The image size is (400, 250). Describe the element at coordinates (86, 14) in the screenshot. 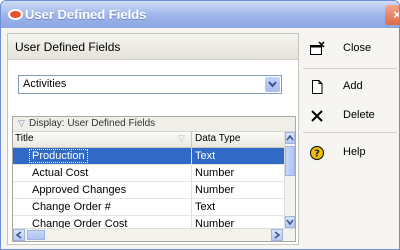

I see `window-title: User Defined Fields` at that location.